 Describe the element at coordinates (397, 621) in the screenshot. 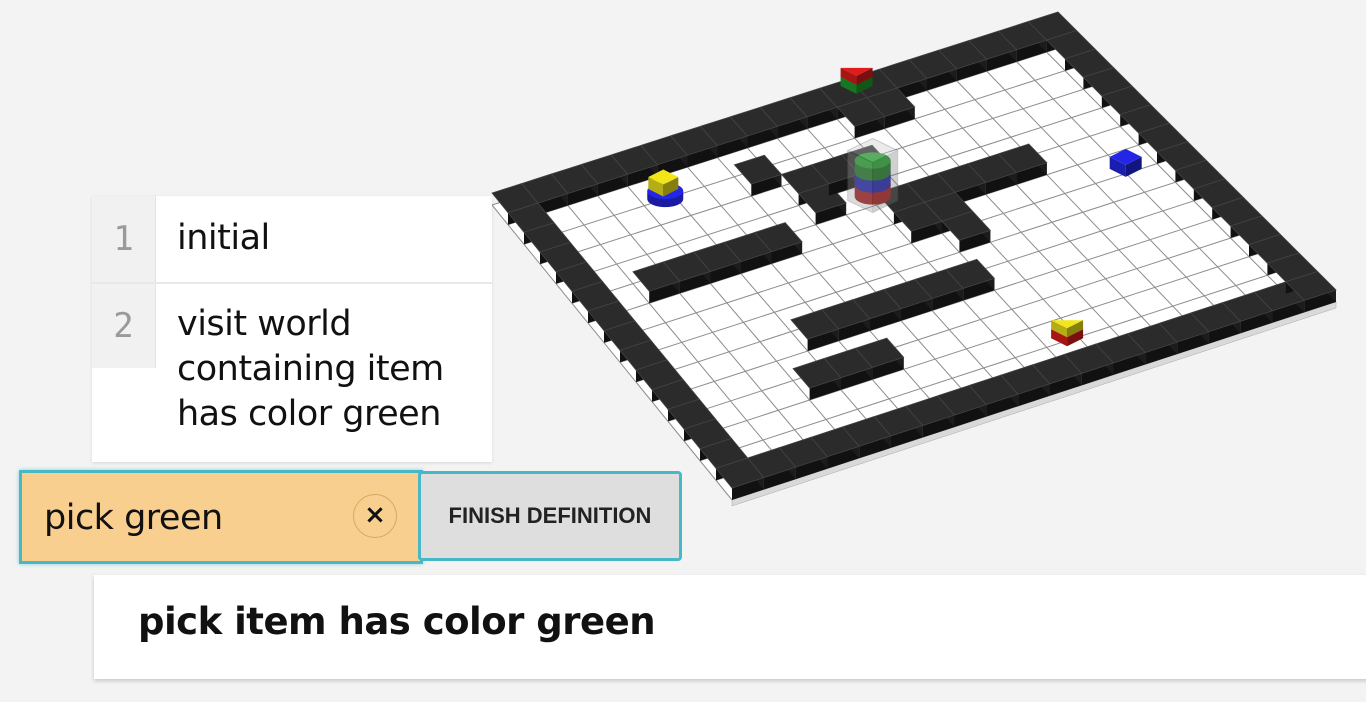

I see `suggestion-text: pick item has color green` at that location.